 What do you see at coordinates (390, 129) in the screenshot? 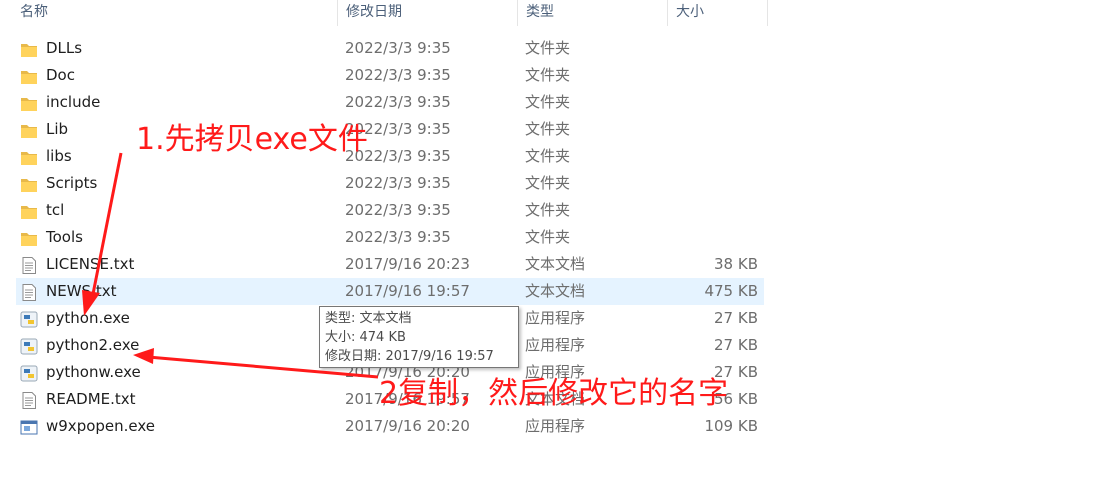
I see `file-row: Lib 2022/3/3 9:35 文件夹` at bounding box center [390, 129].